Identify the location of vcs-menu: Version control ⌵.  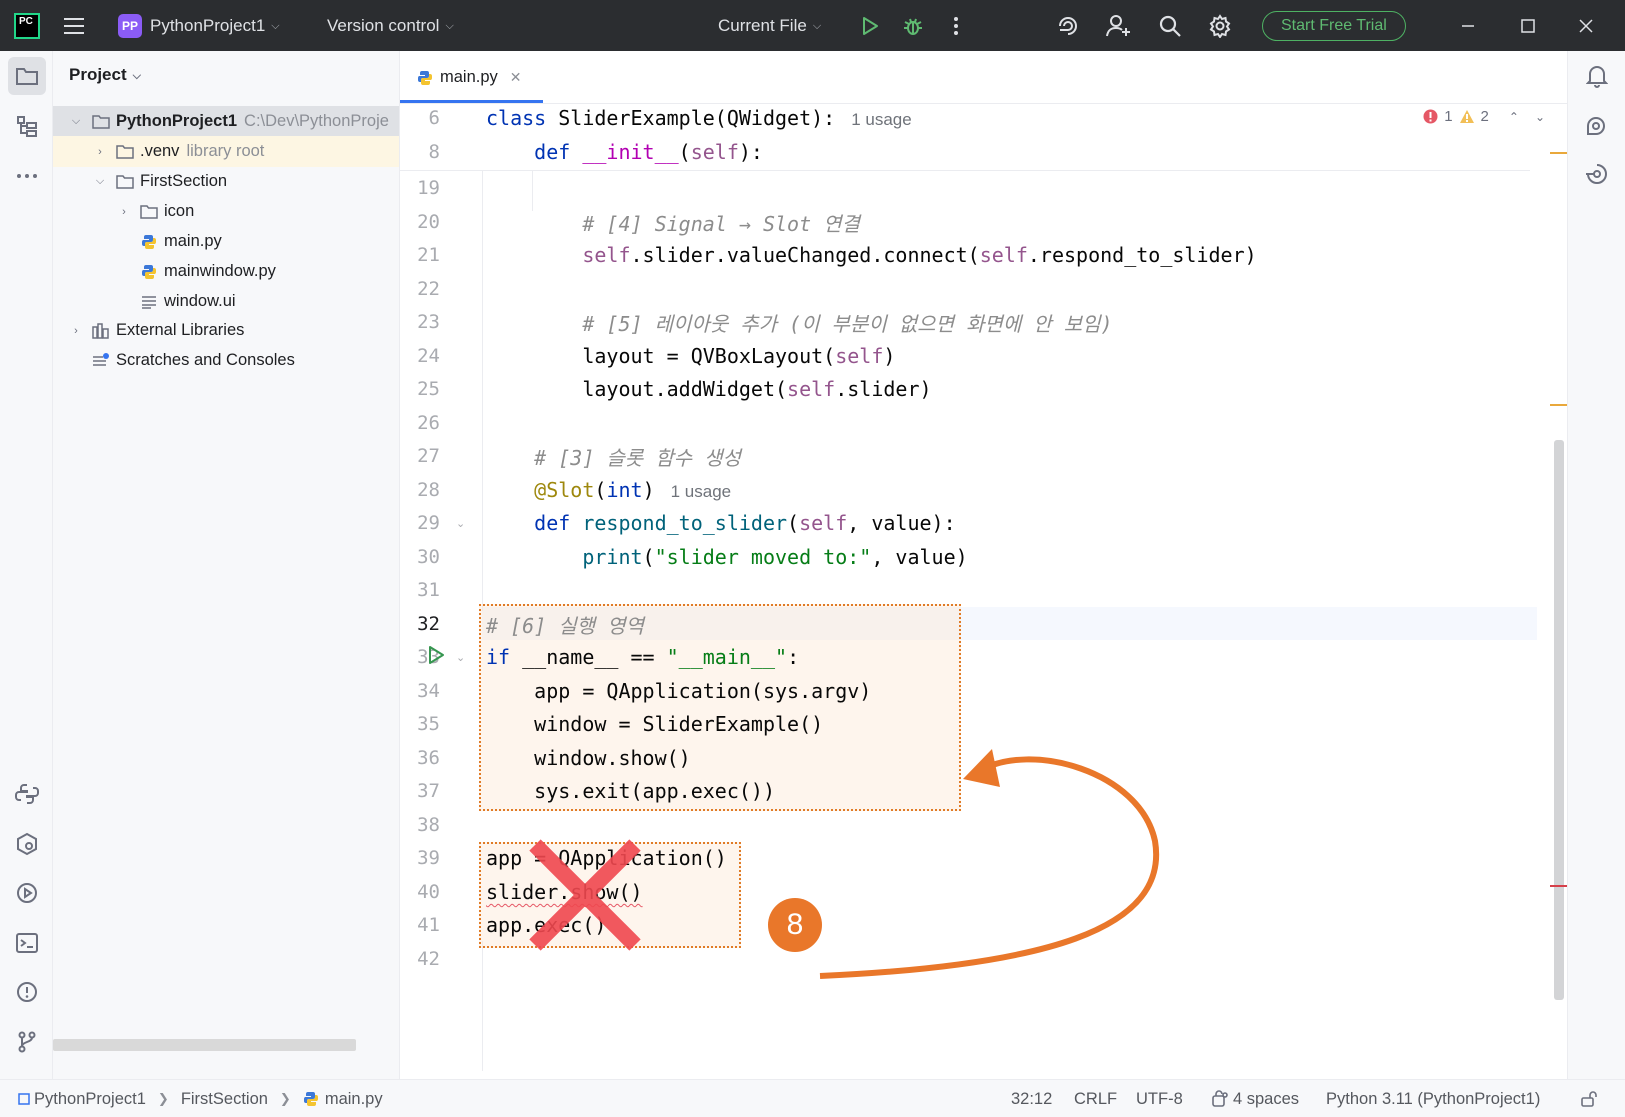
(390, 25).